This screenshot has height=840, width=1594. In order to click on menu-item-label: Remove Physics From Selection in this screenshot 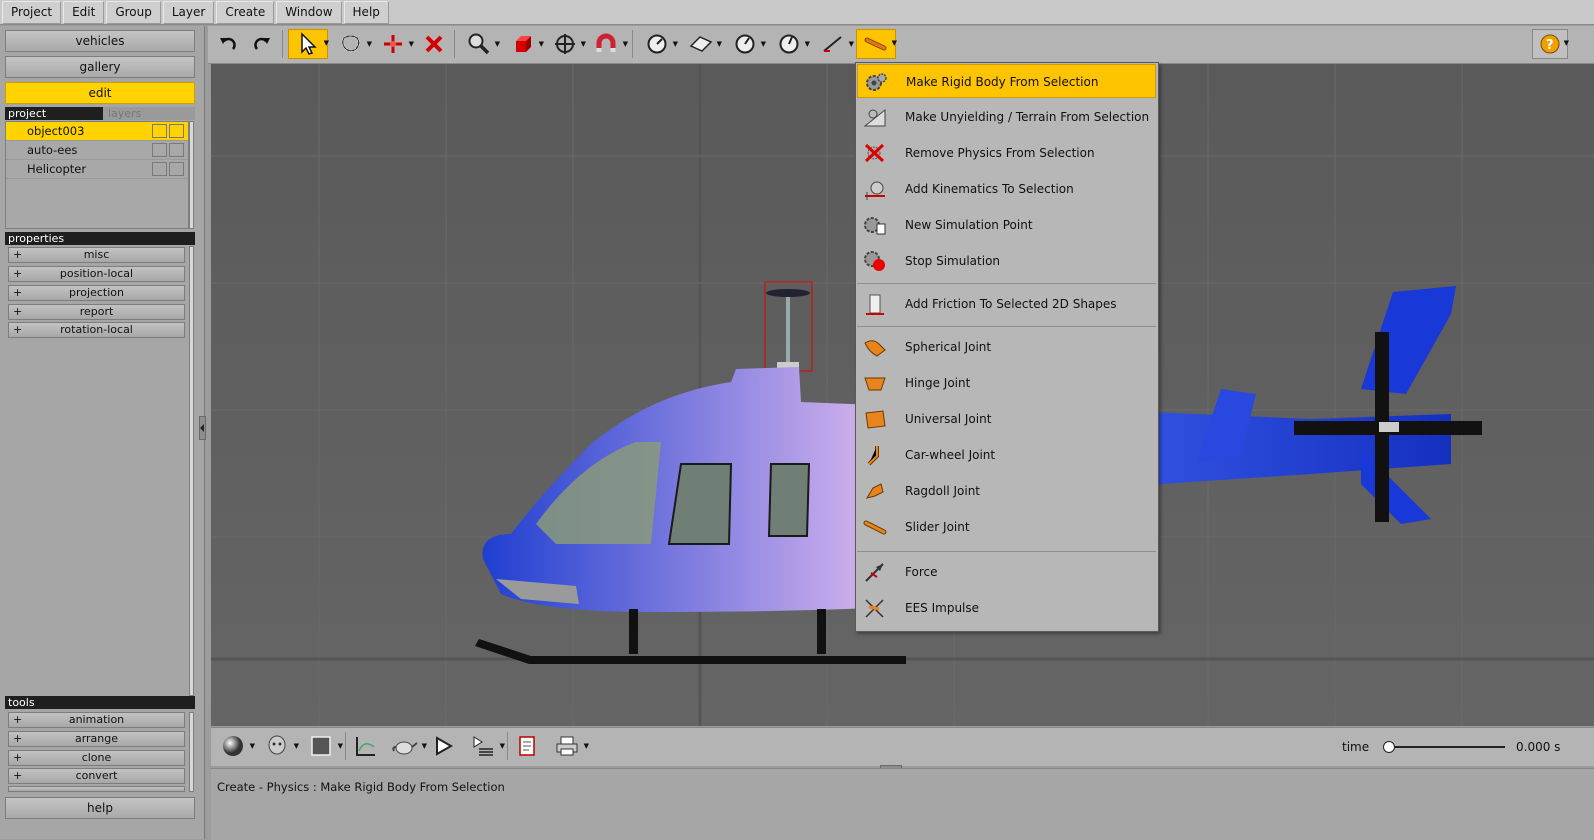, I will do `click(1000, 153)`.